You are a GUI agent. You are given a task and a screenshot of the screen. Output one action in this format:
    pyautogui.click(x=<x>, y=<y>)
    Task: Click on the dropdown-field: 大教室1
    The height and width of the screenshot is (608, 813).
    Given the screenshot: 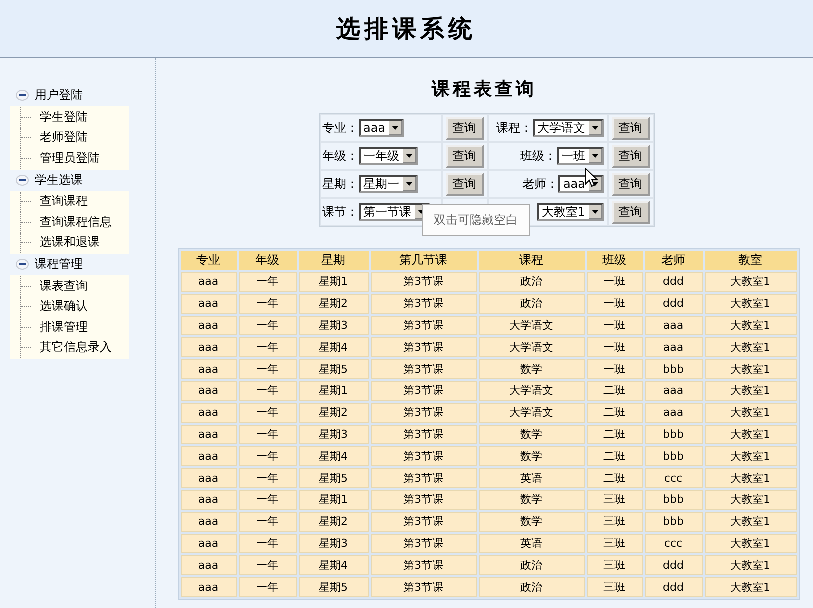 What is the action you would take?
    pyautogui.click(x=570, y=212)
    